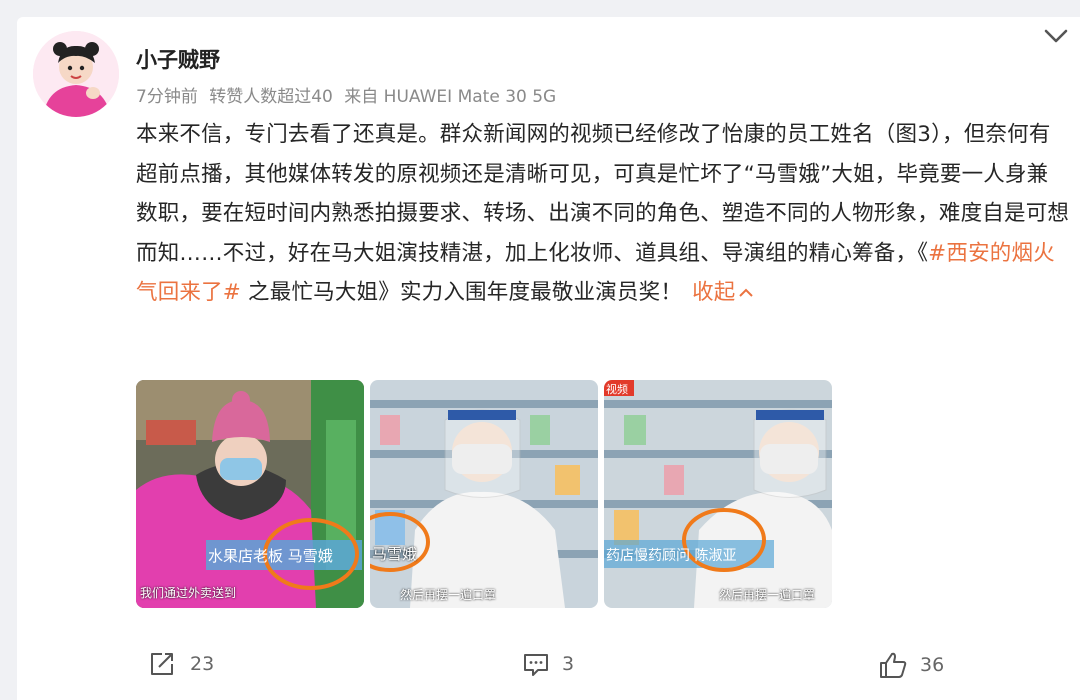  What do you see at coordinates (568, 664) in the screenshot?
I see `comment-count: 3` at bounding box center [568, 664].